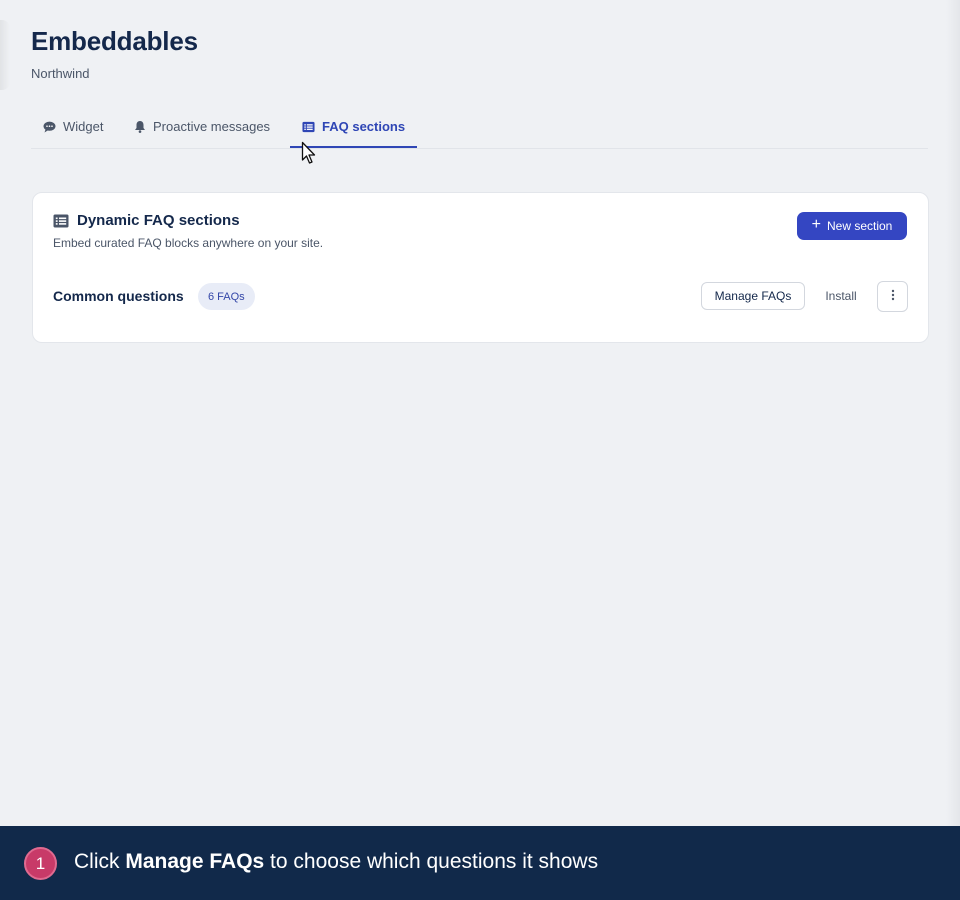 Image resolution: width=960 pixels, height=900 pixels. I want to click on vertical-dots-icon, so click(893, 297).